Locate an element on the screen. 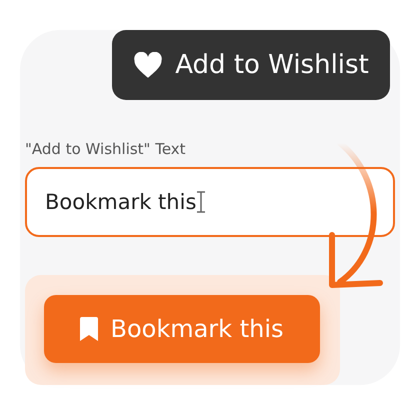 This screenshot has width=420, height=420. bookmark-icon is located at coordinates (89, 328).